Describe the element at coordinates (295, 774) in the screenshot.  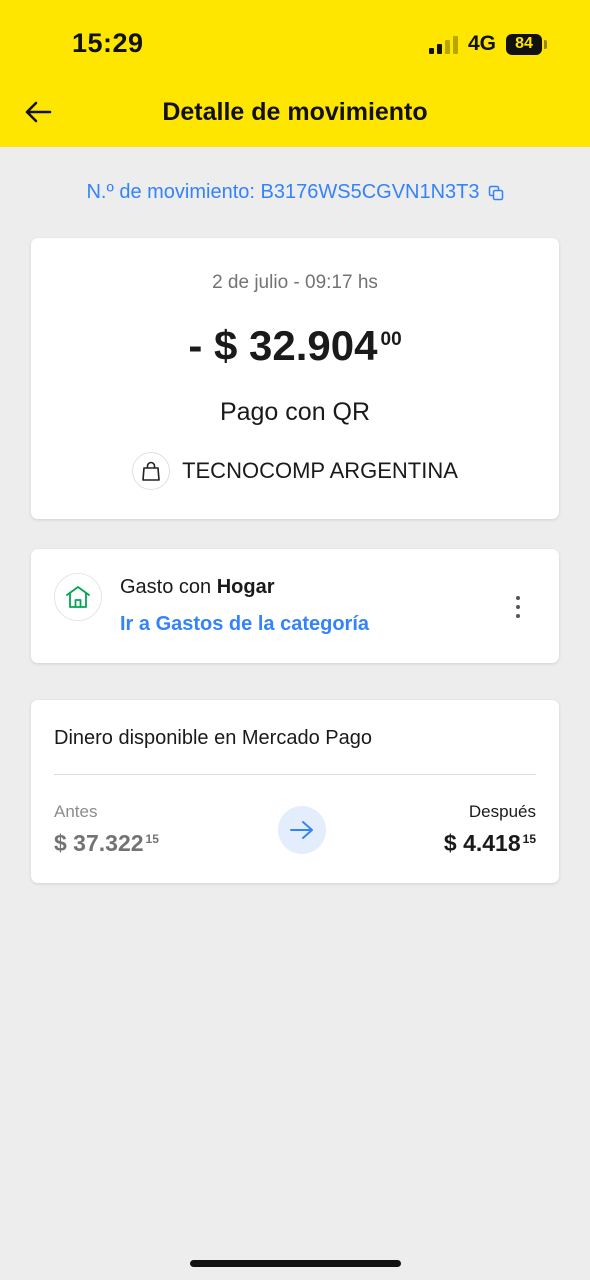
I see `divider` at that location.